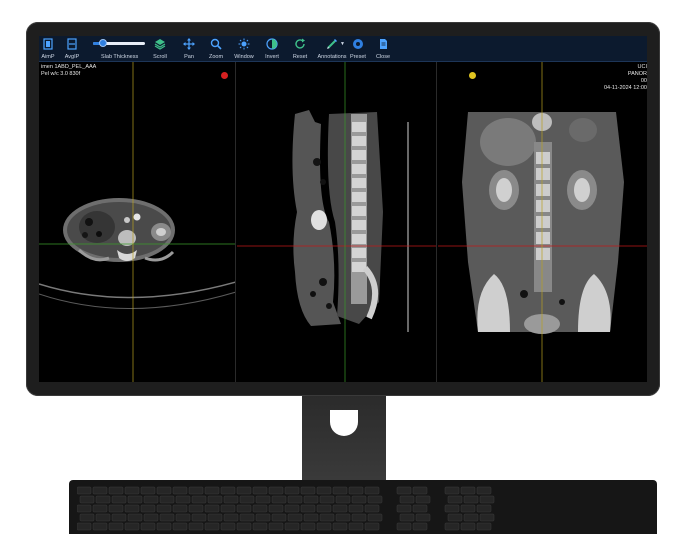 This screenshot has width=694, height=534. Describe the element at coordinates (272, 44) in the screenshot. I see `half-circle-icon` at that location.